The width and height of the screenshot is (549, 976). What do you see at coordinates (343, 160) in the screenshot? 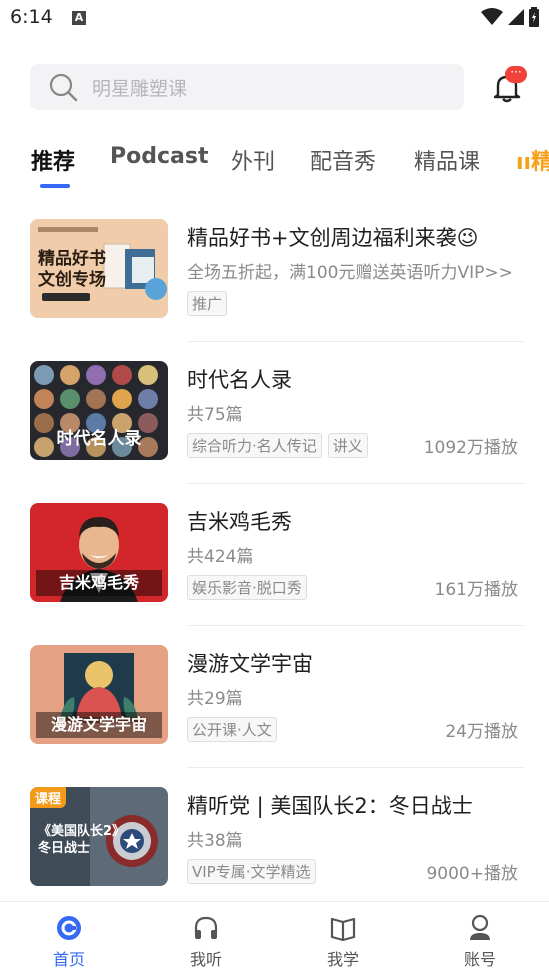
I see `tab-dubbing-show: 配音秀` at bounding box center [343, 160].